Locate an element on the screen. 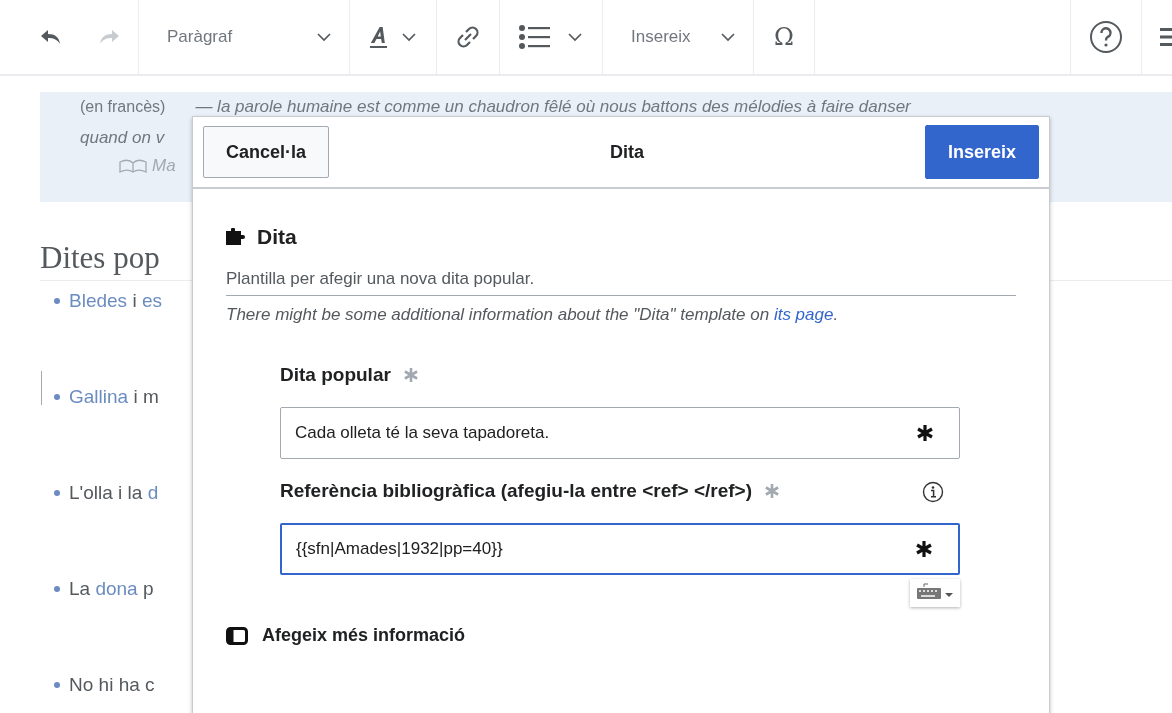  article-link: Gallina is located at coordinates (99, 396).